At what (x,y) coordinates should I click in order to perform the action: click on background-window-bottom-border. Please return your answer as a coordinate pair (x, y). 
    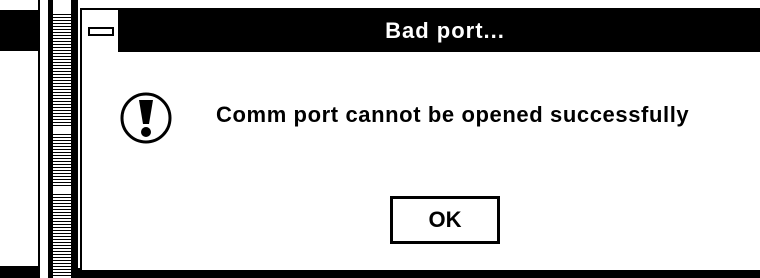
    Looking at the image, I should click on (20, 272).